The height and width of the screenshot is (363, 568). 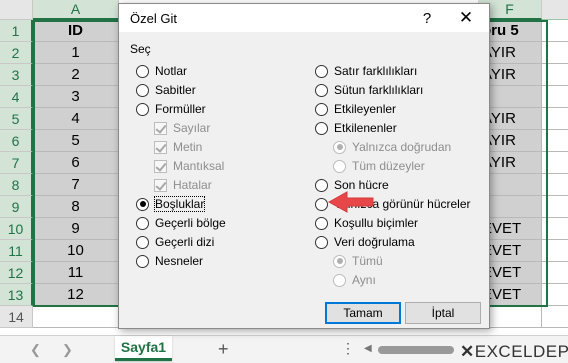 What do you see at coordinates (388, 166) in the screenshot?
I see `option-label: Tüm düzeyler` at bounding box center [388, 166].